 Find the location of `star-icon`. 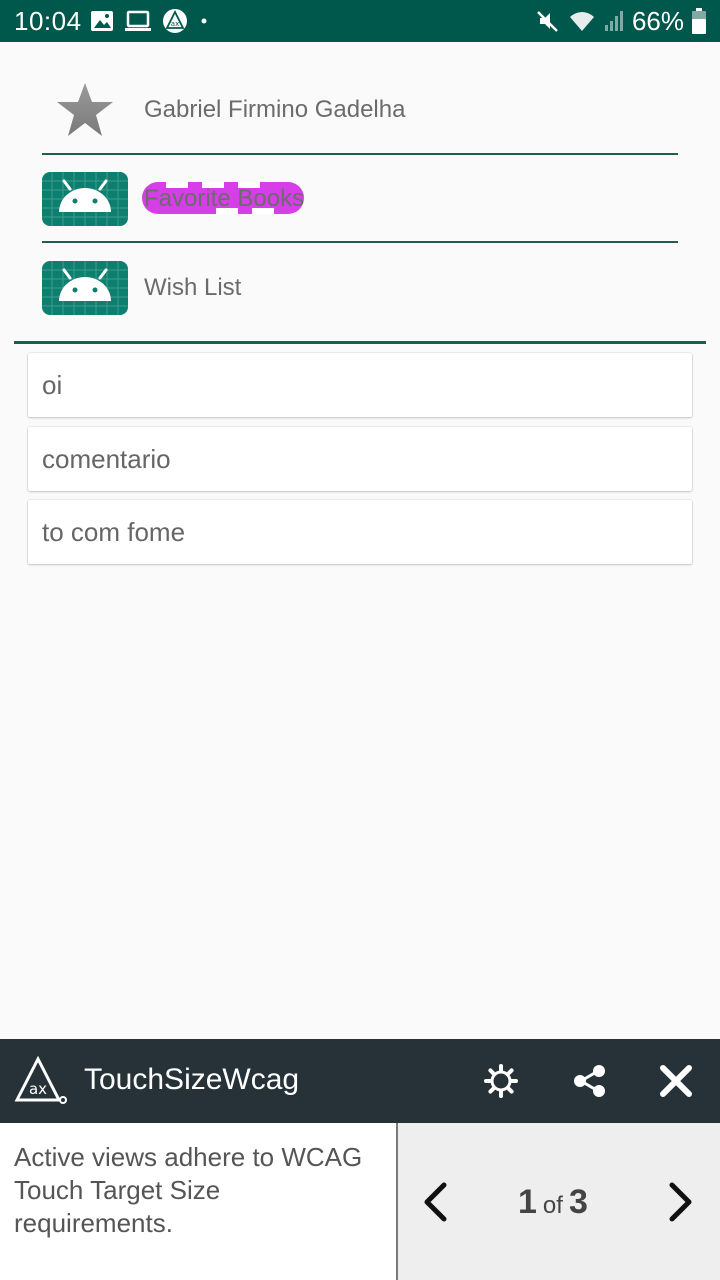

star-icon is located at coordinates (85, 109).